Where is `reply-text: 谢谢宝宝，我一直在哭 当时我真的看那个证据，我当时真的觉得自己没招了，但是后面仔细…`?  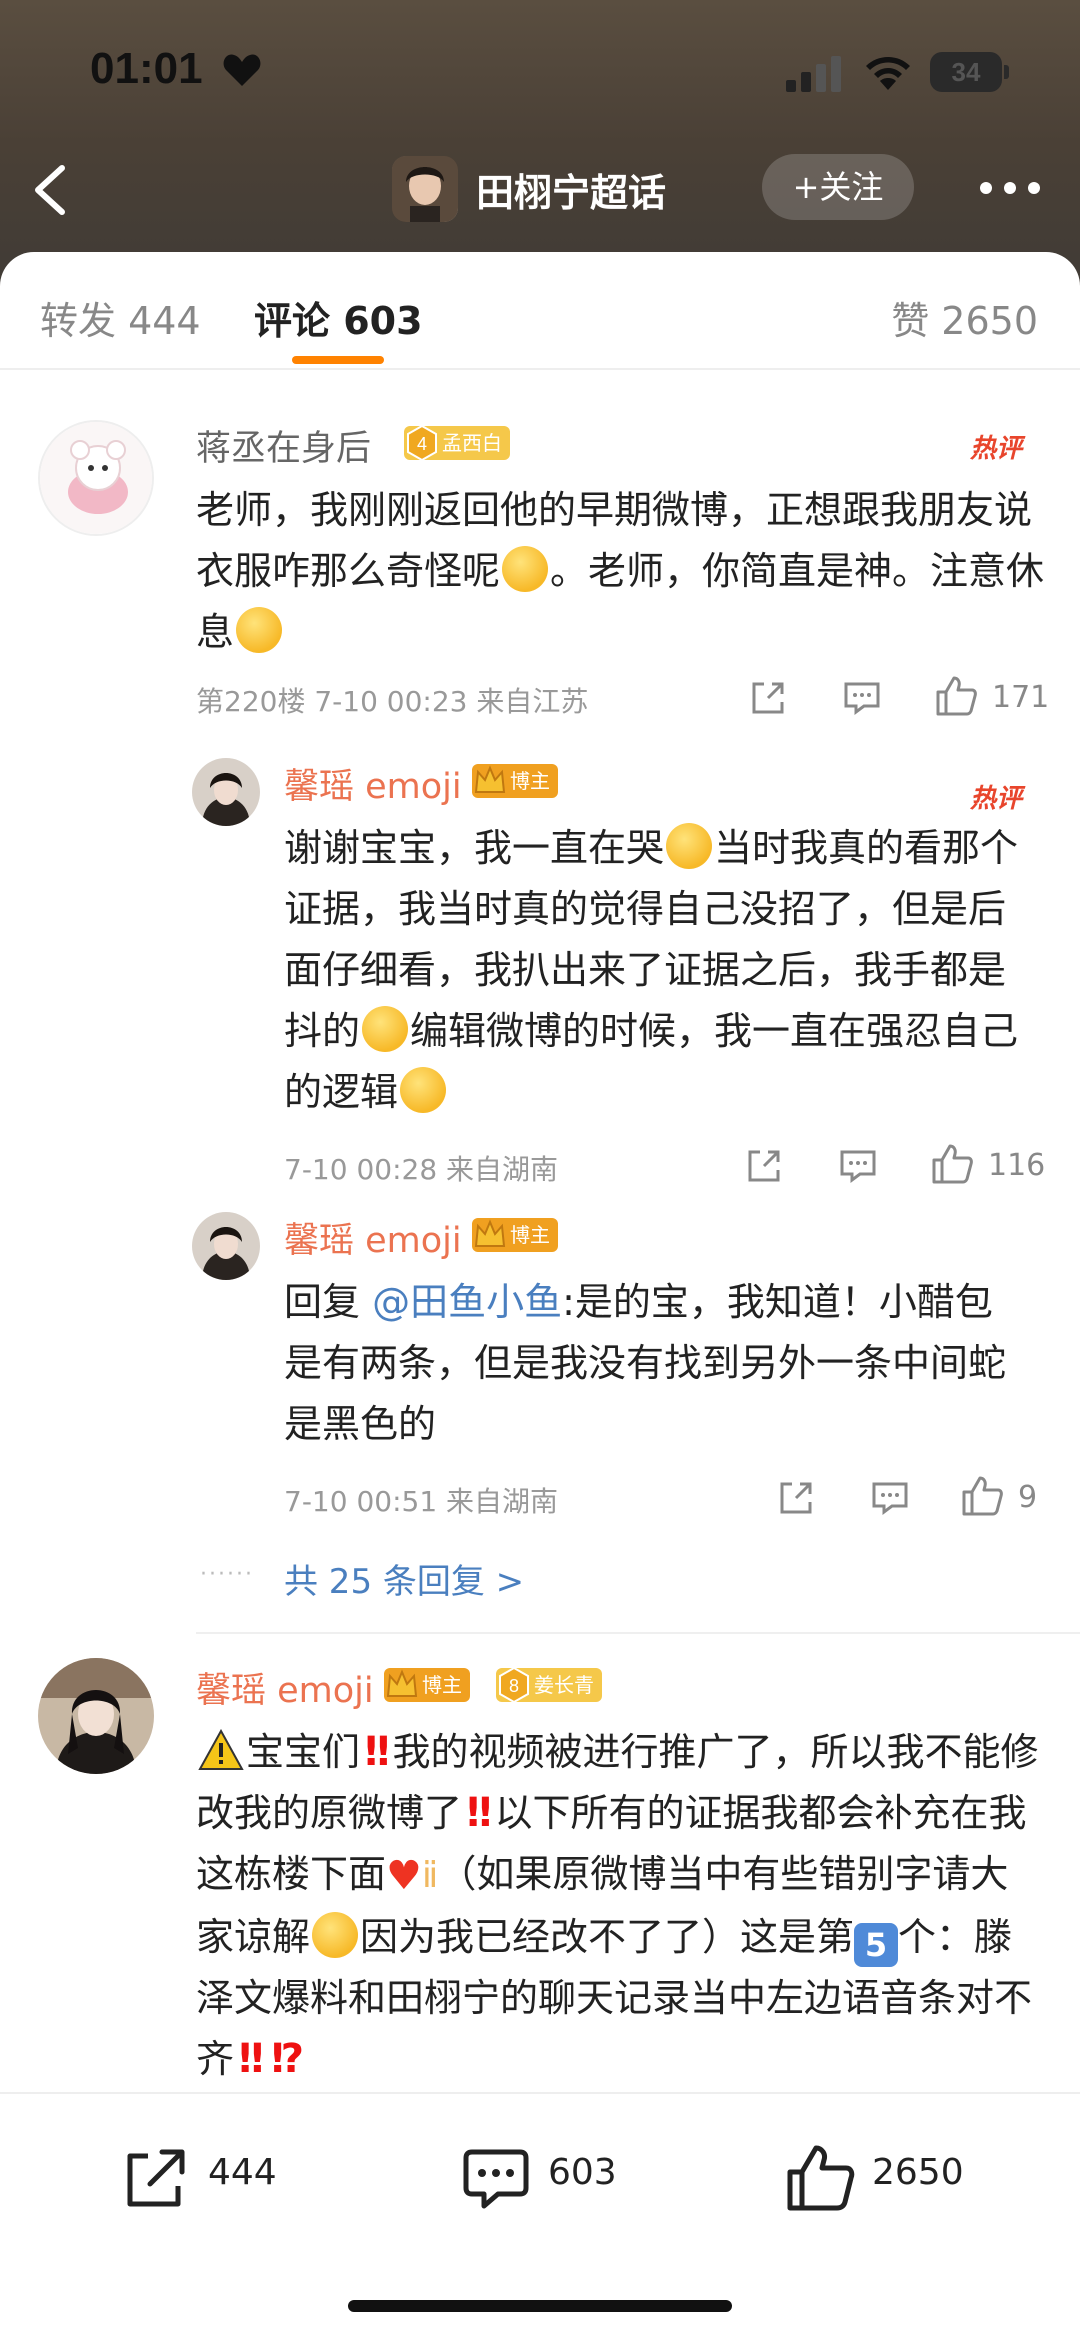
reply-text: 谢谢宝宝，我一直在哭 当时我真的看那个证据，我当时真的觉得自己没招了，但是后面仔细… is located at coordinates (662, 970).